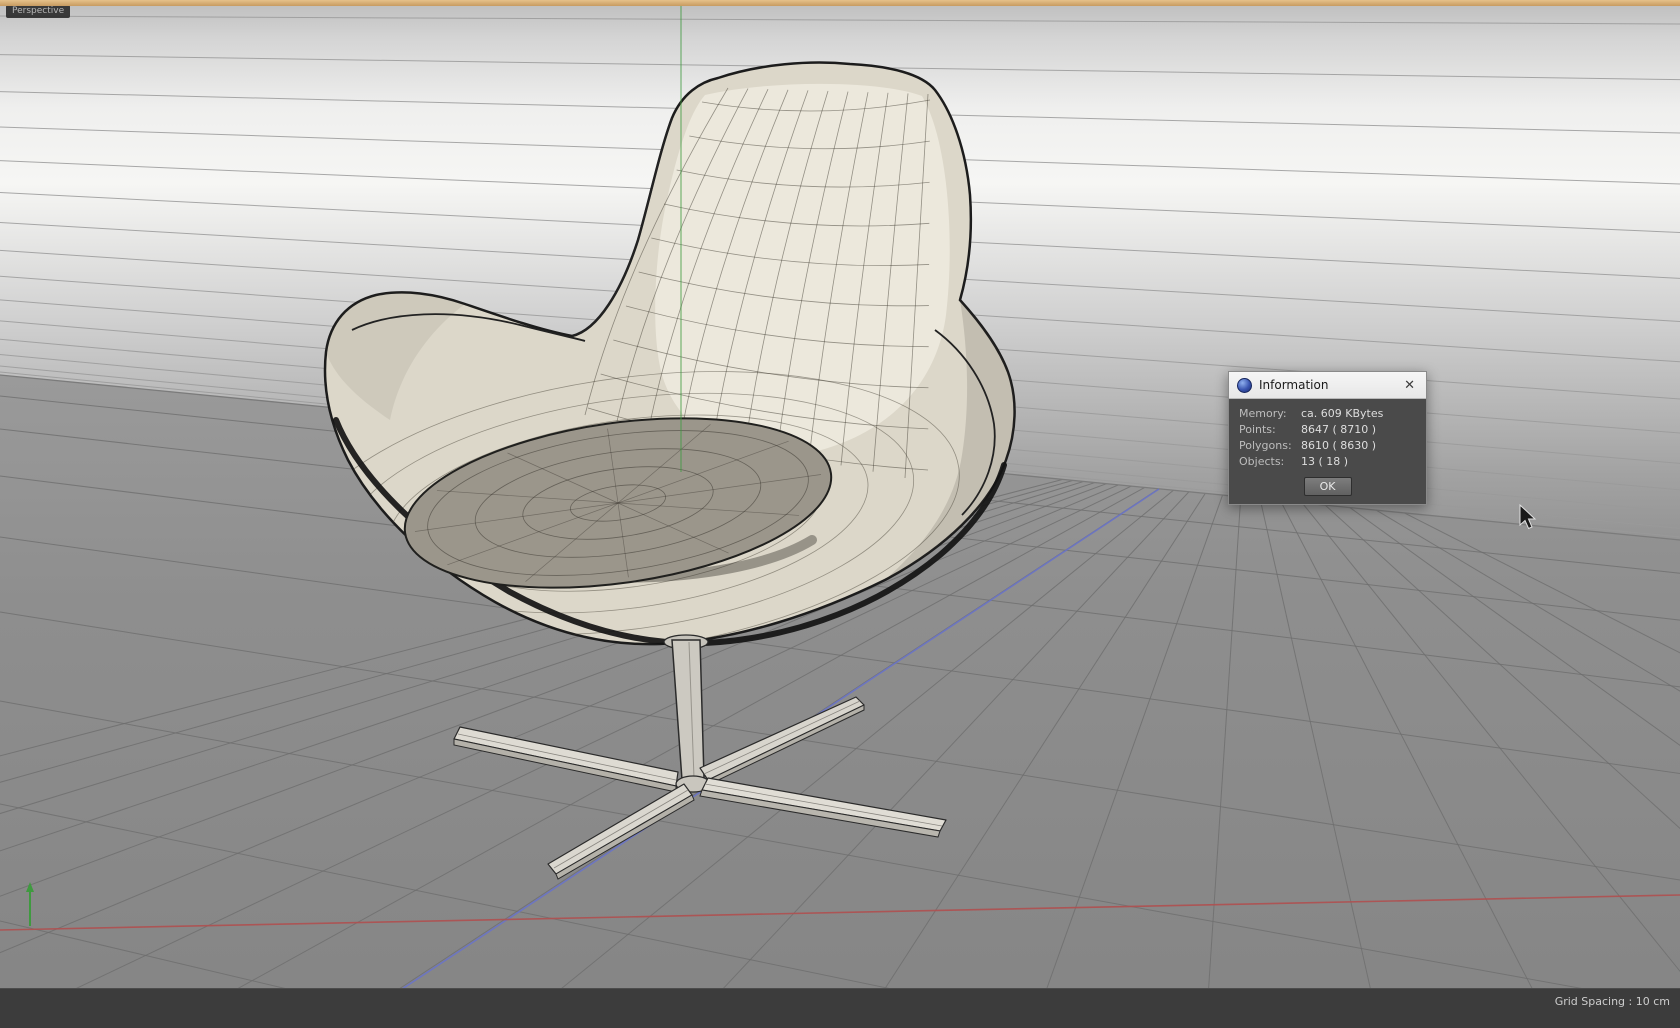 The image size is (1680, 1028). What do you see at coordinates (1339, 429) in the screenshot?
I see `points-value: 8647 ( 8710 )` at bounding box center [1339, 429].